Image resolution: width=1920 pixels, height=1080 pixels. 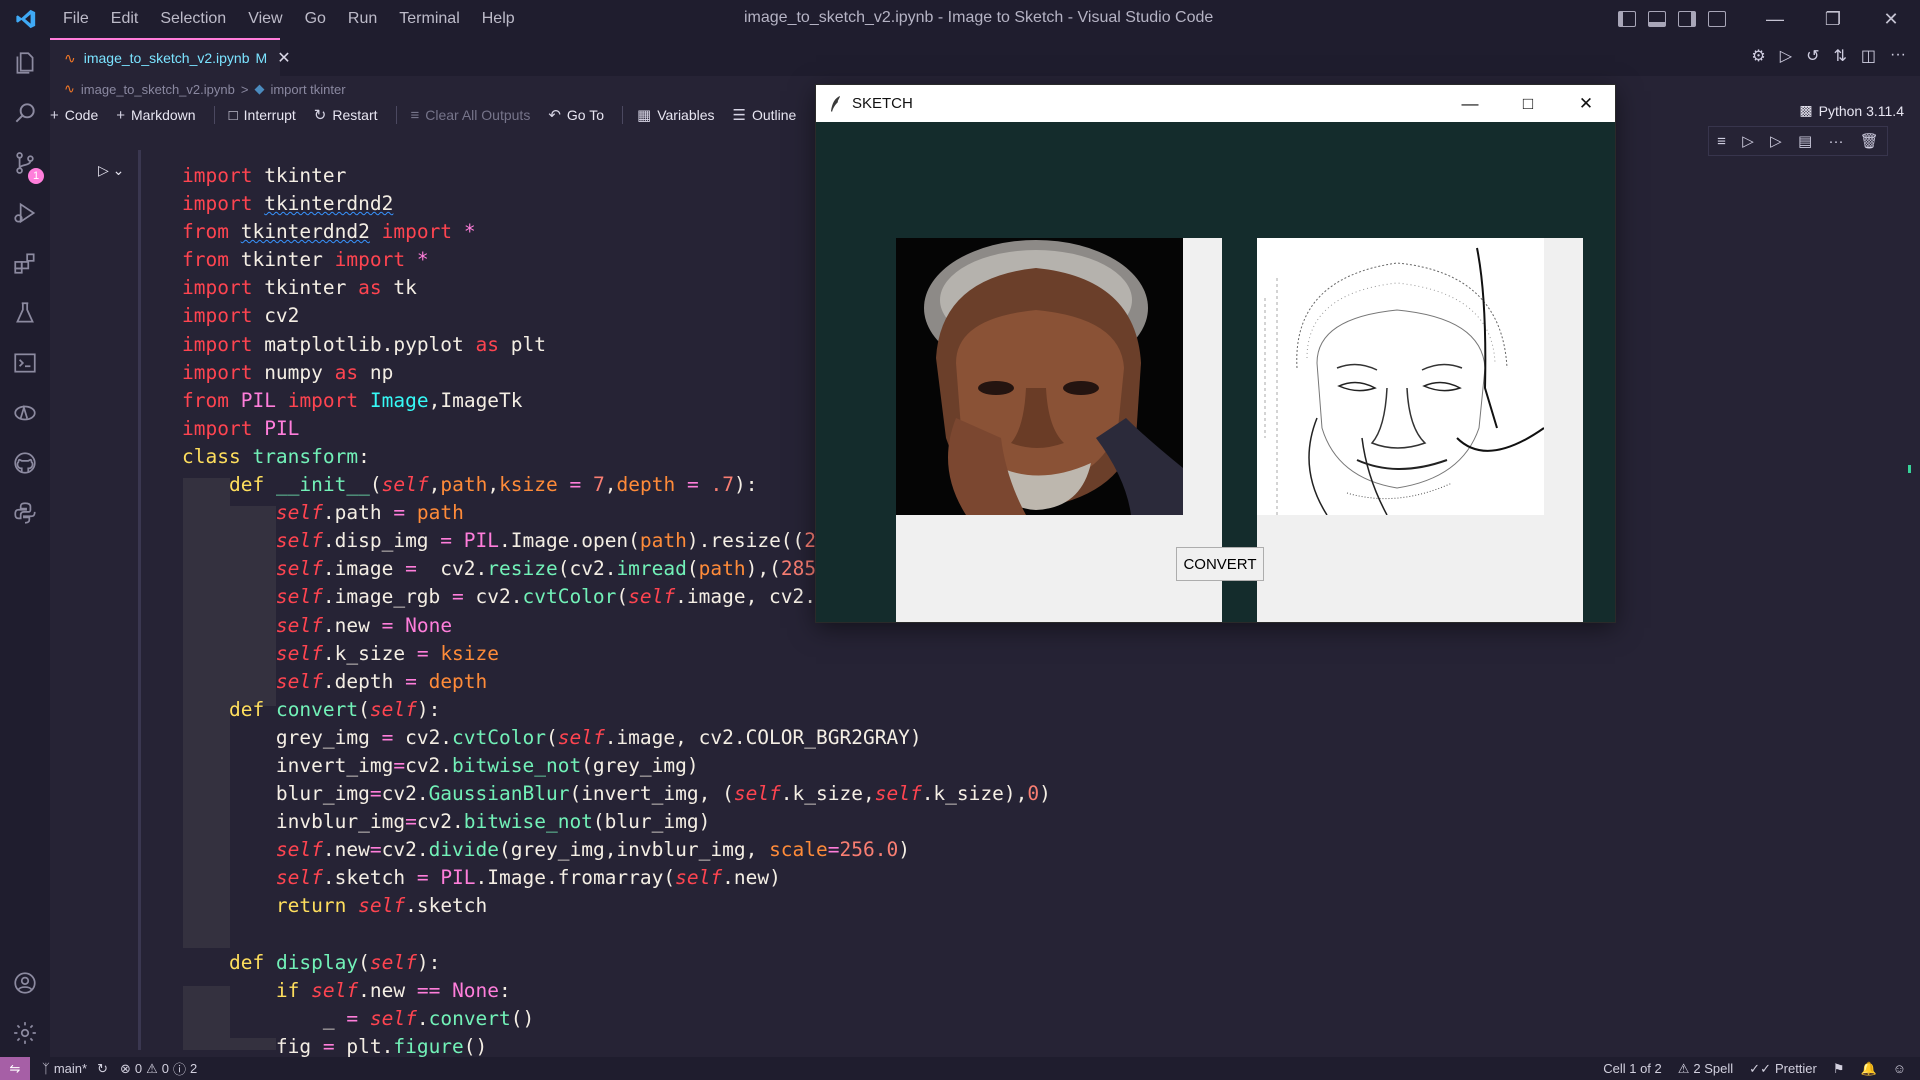 I want to click on split-cell-icon: ▤, so click(x=1805, y=141).